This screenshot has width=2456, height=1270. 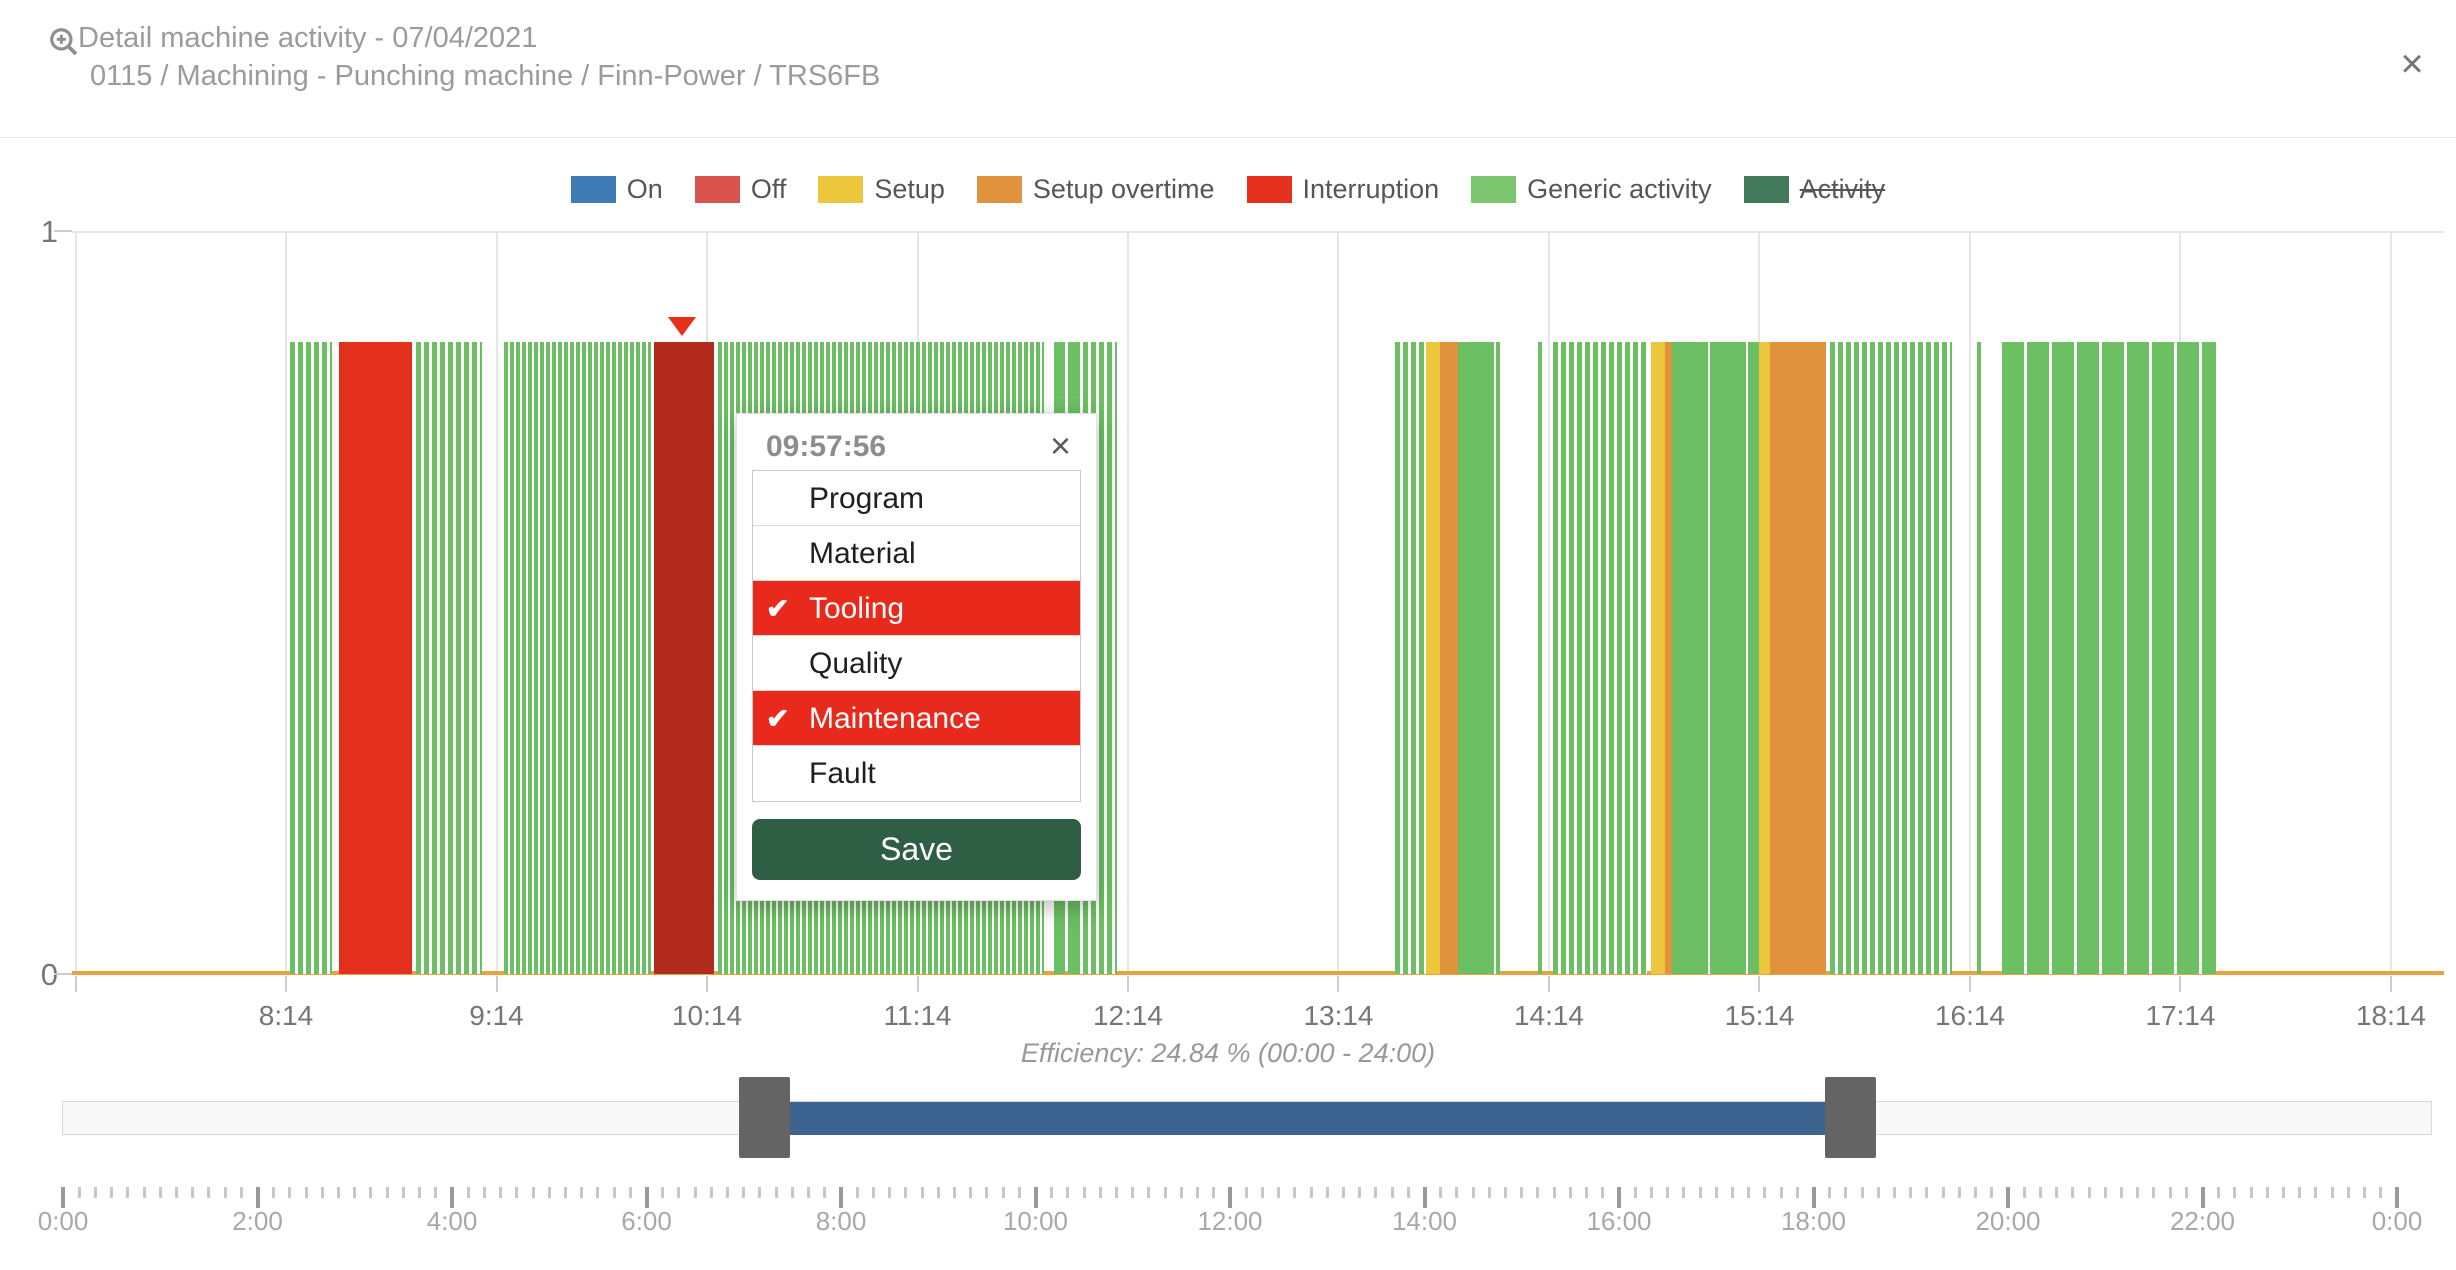 I want to click on x-axis-label: 9:14, so click(x=496, y=1015).